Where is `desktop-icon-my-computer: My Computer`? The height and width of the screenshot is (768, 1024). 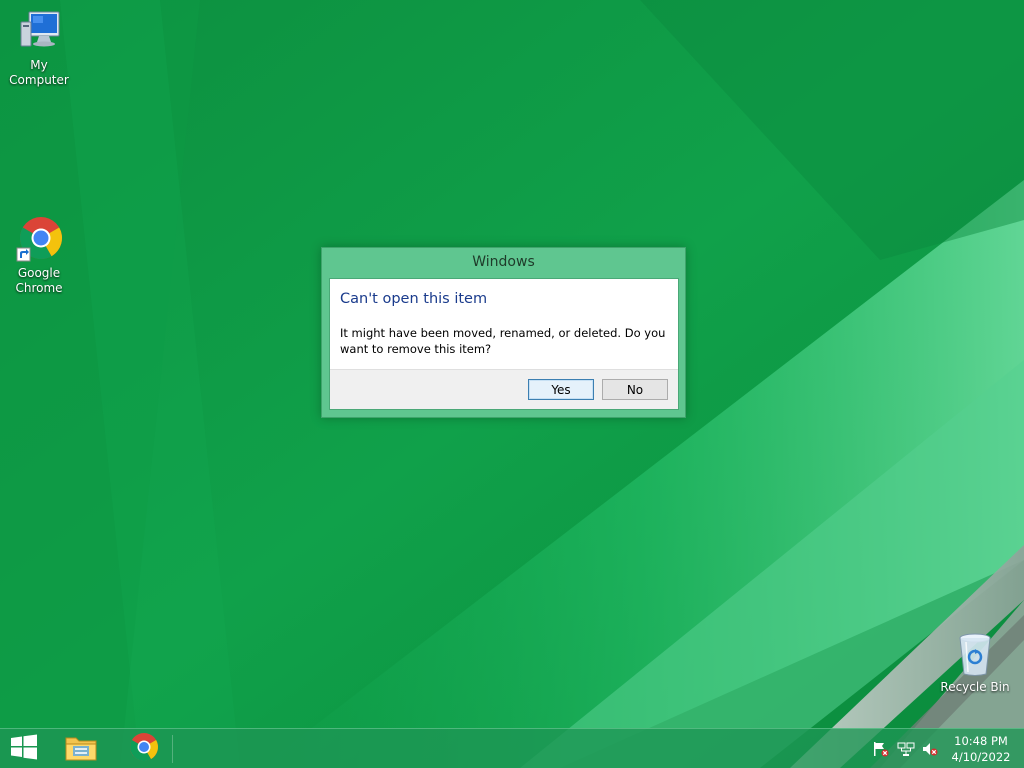 desktop-icon-my-computer: My Computer is located at coordinates (39, 48).